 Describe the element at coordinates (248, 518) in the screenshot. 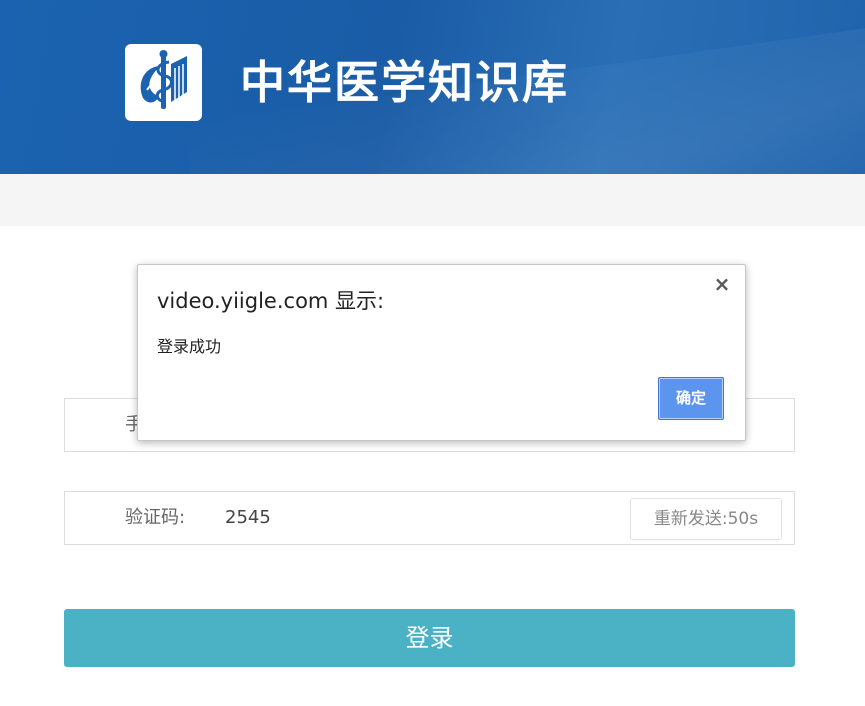

I see `code-input: 2545` at that location.